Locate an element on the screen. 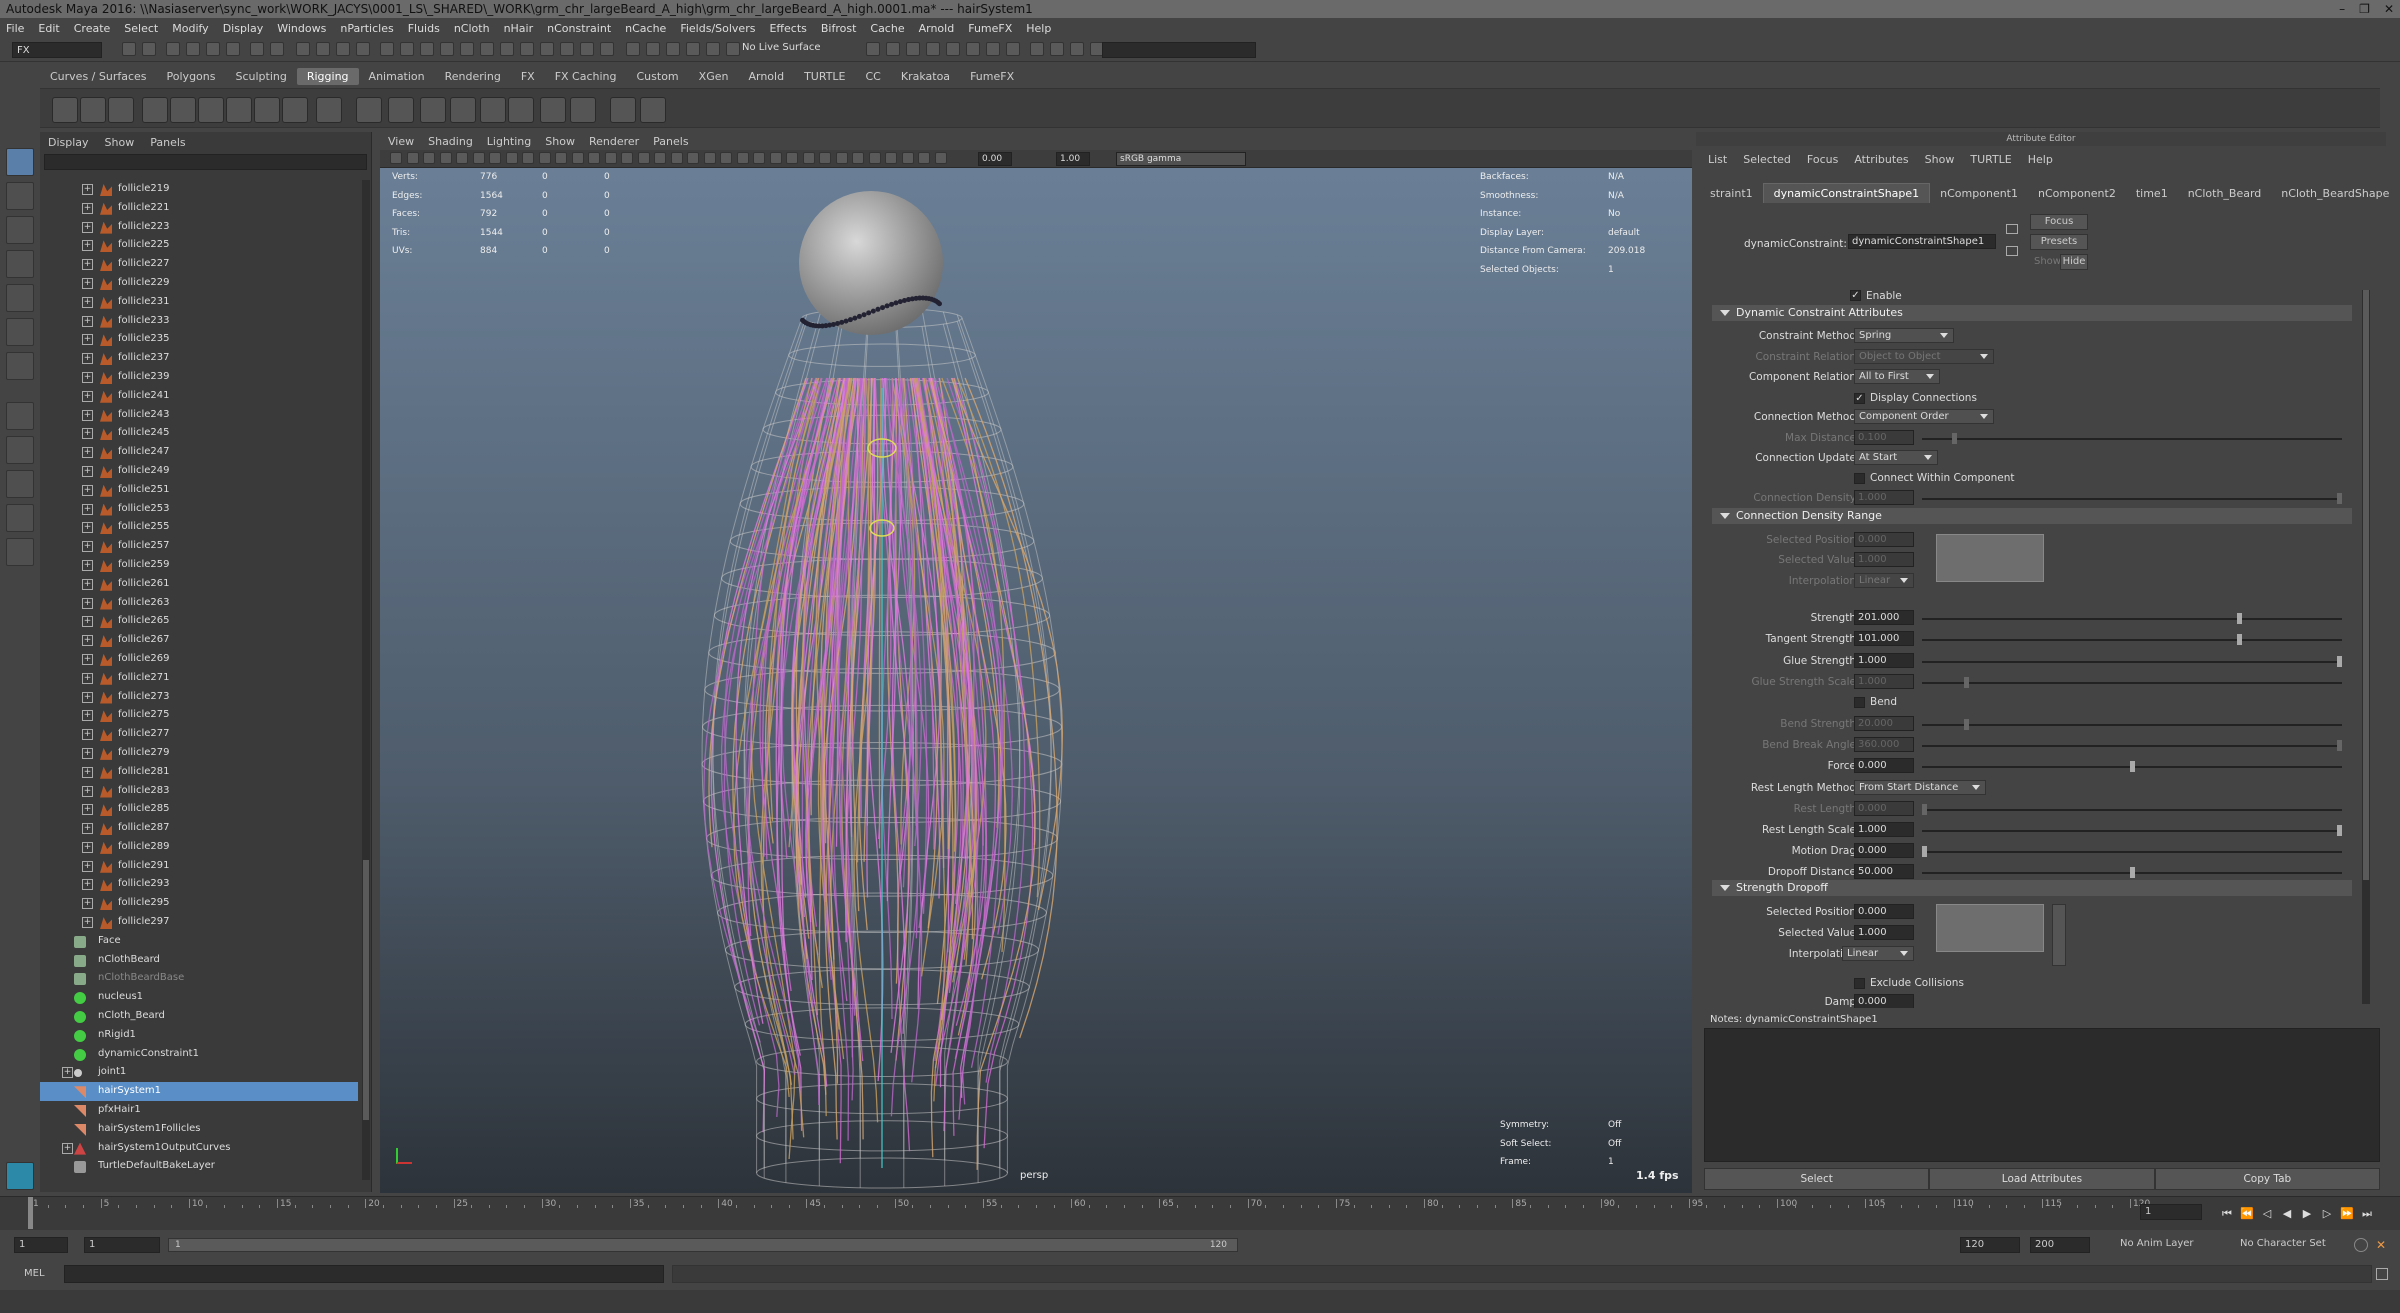  outliner-item: nClothBeardBase is located at coordinates (199, 978).